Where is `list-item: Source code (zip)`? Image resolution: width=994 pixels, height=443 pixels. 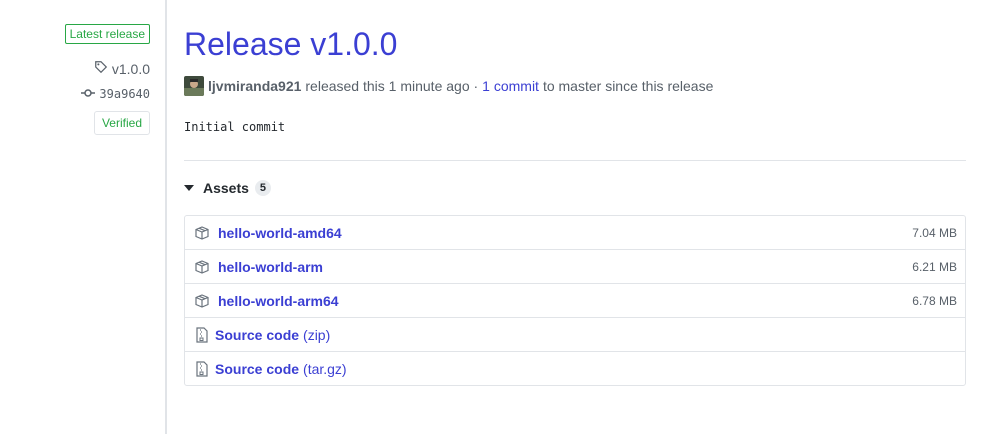
list-item: Source code (zip) is located at coordinates (575, 334).